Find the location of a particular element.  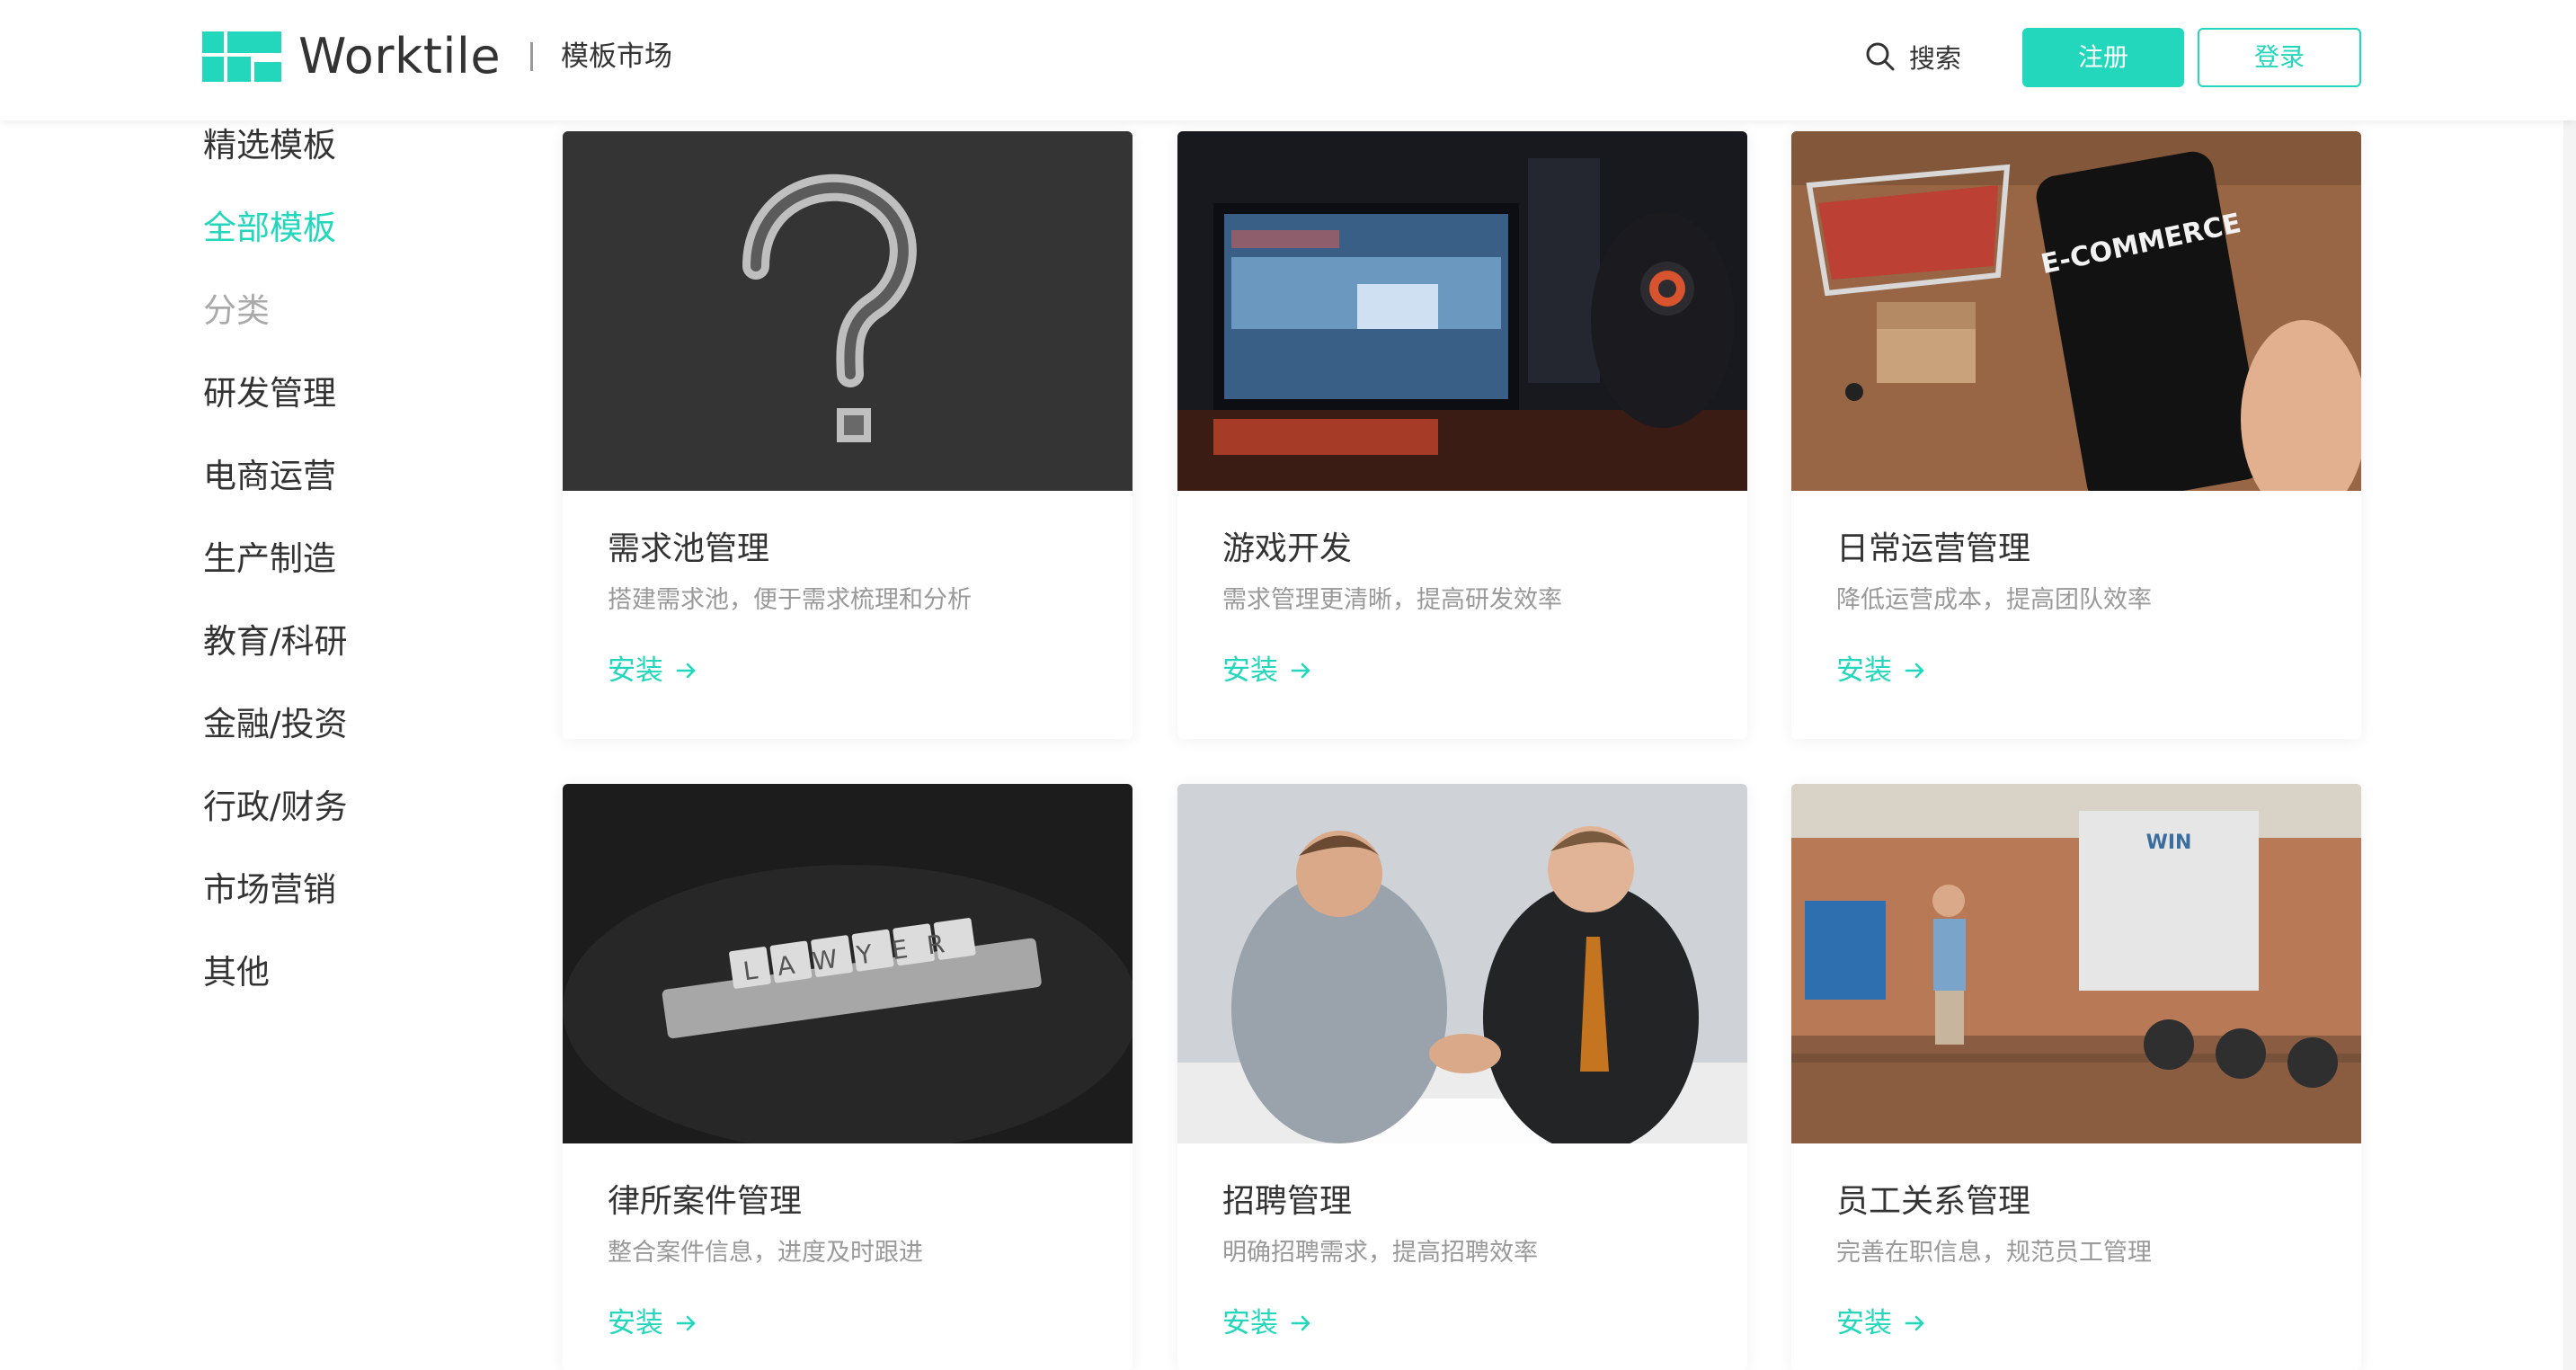

sidebar-item-admin: 行政/财务 is located at coordinates (275, 807).